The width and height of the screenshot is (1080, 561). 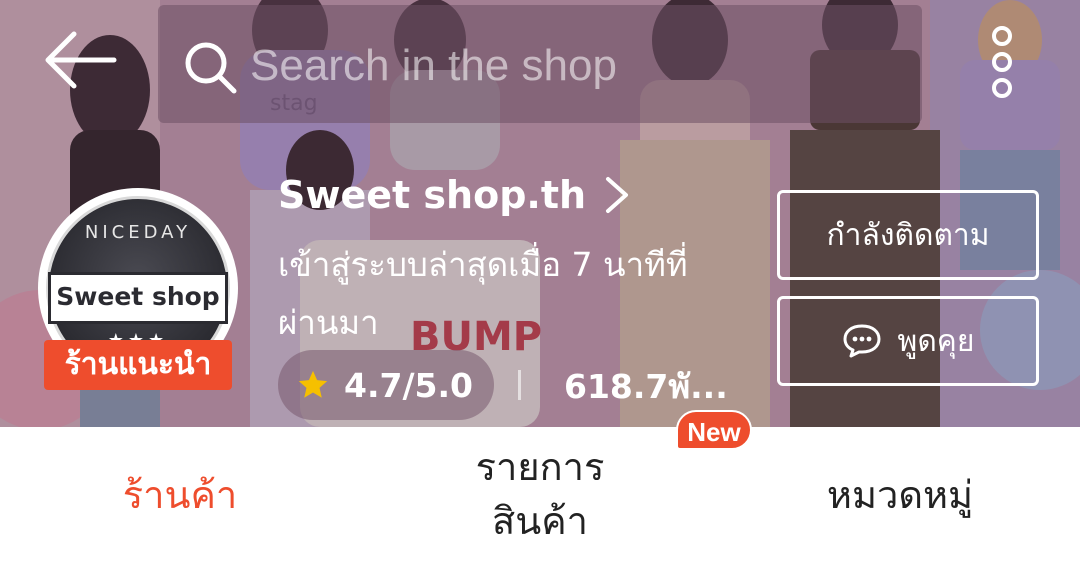 I want to click on tab-products-label-line2: สินค้า, so click(x=540, y=521).